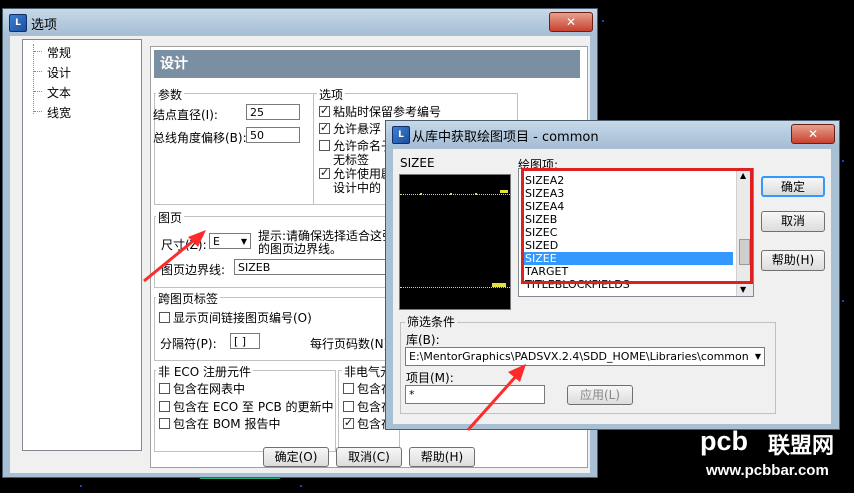  I want to click on eco-update-label: 包含在 ECO 至 PCB 的更新中, so click(253, 407).